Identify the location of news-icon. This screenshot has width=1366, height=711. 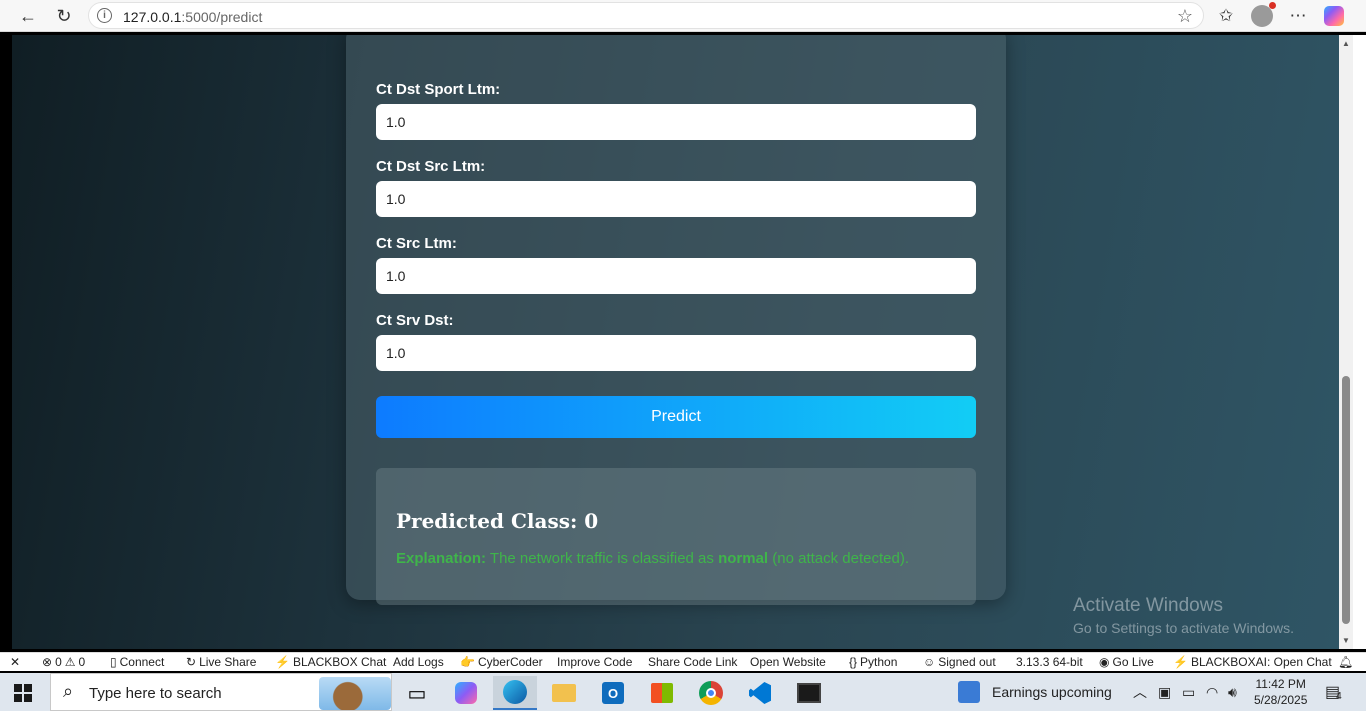
(969, 692).